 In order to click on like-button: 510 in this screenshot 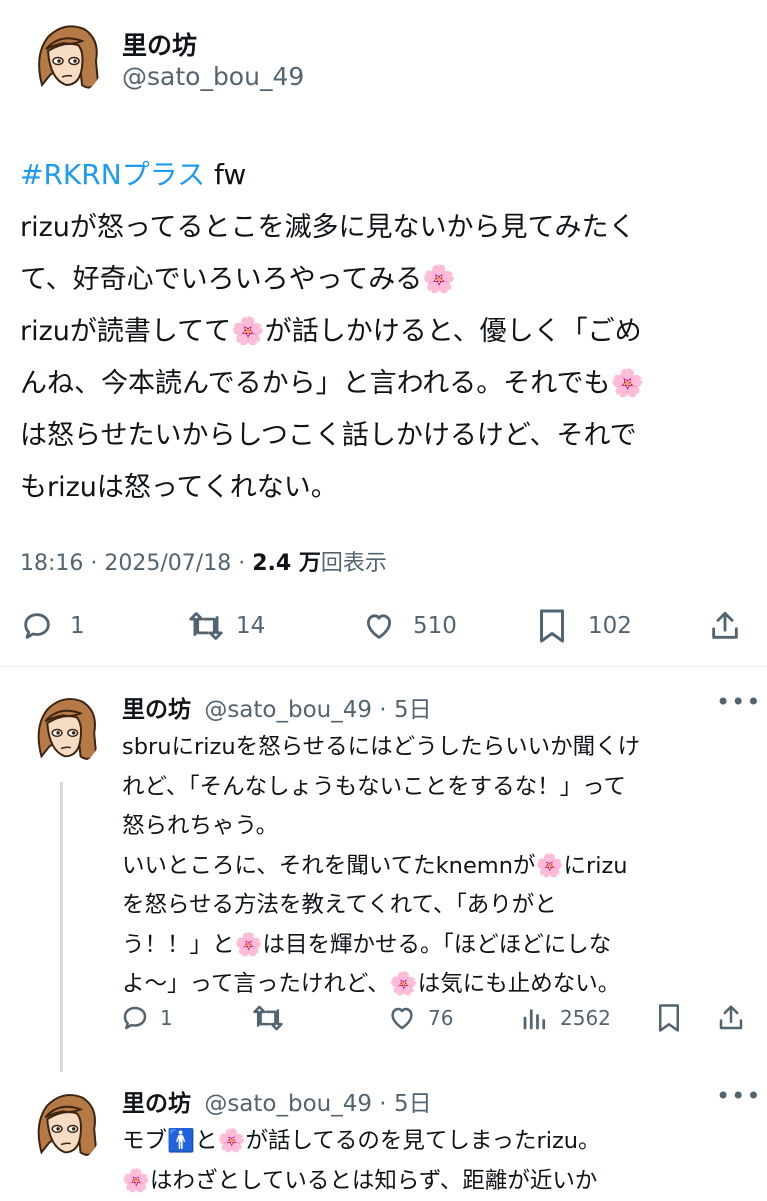, I will do `click(409, 626)`.